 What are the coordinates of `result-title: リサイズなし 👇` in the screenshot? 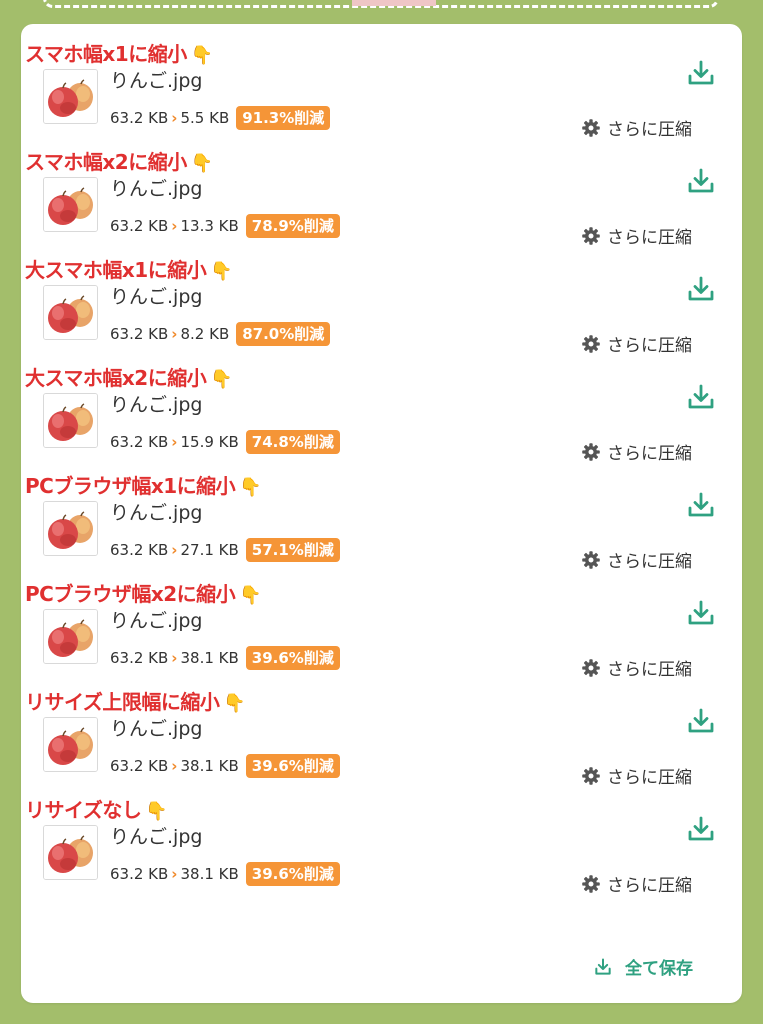 It's located at (96, 810).